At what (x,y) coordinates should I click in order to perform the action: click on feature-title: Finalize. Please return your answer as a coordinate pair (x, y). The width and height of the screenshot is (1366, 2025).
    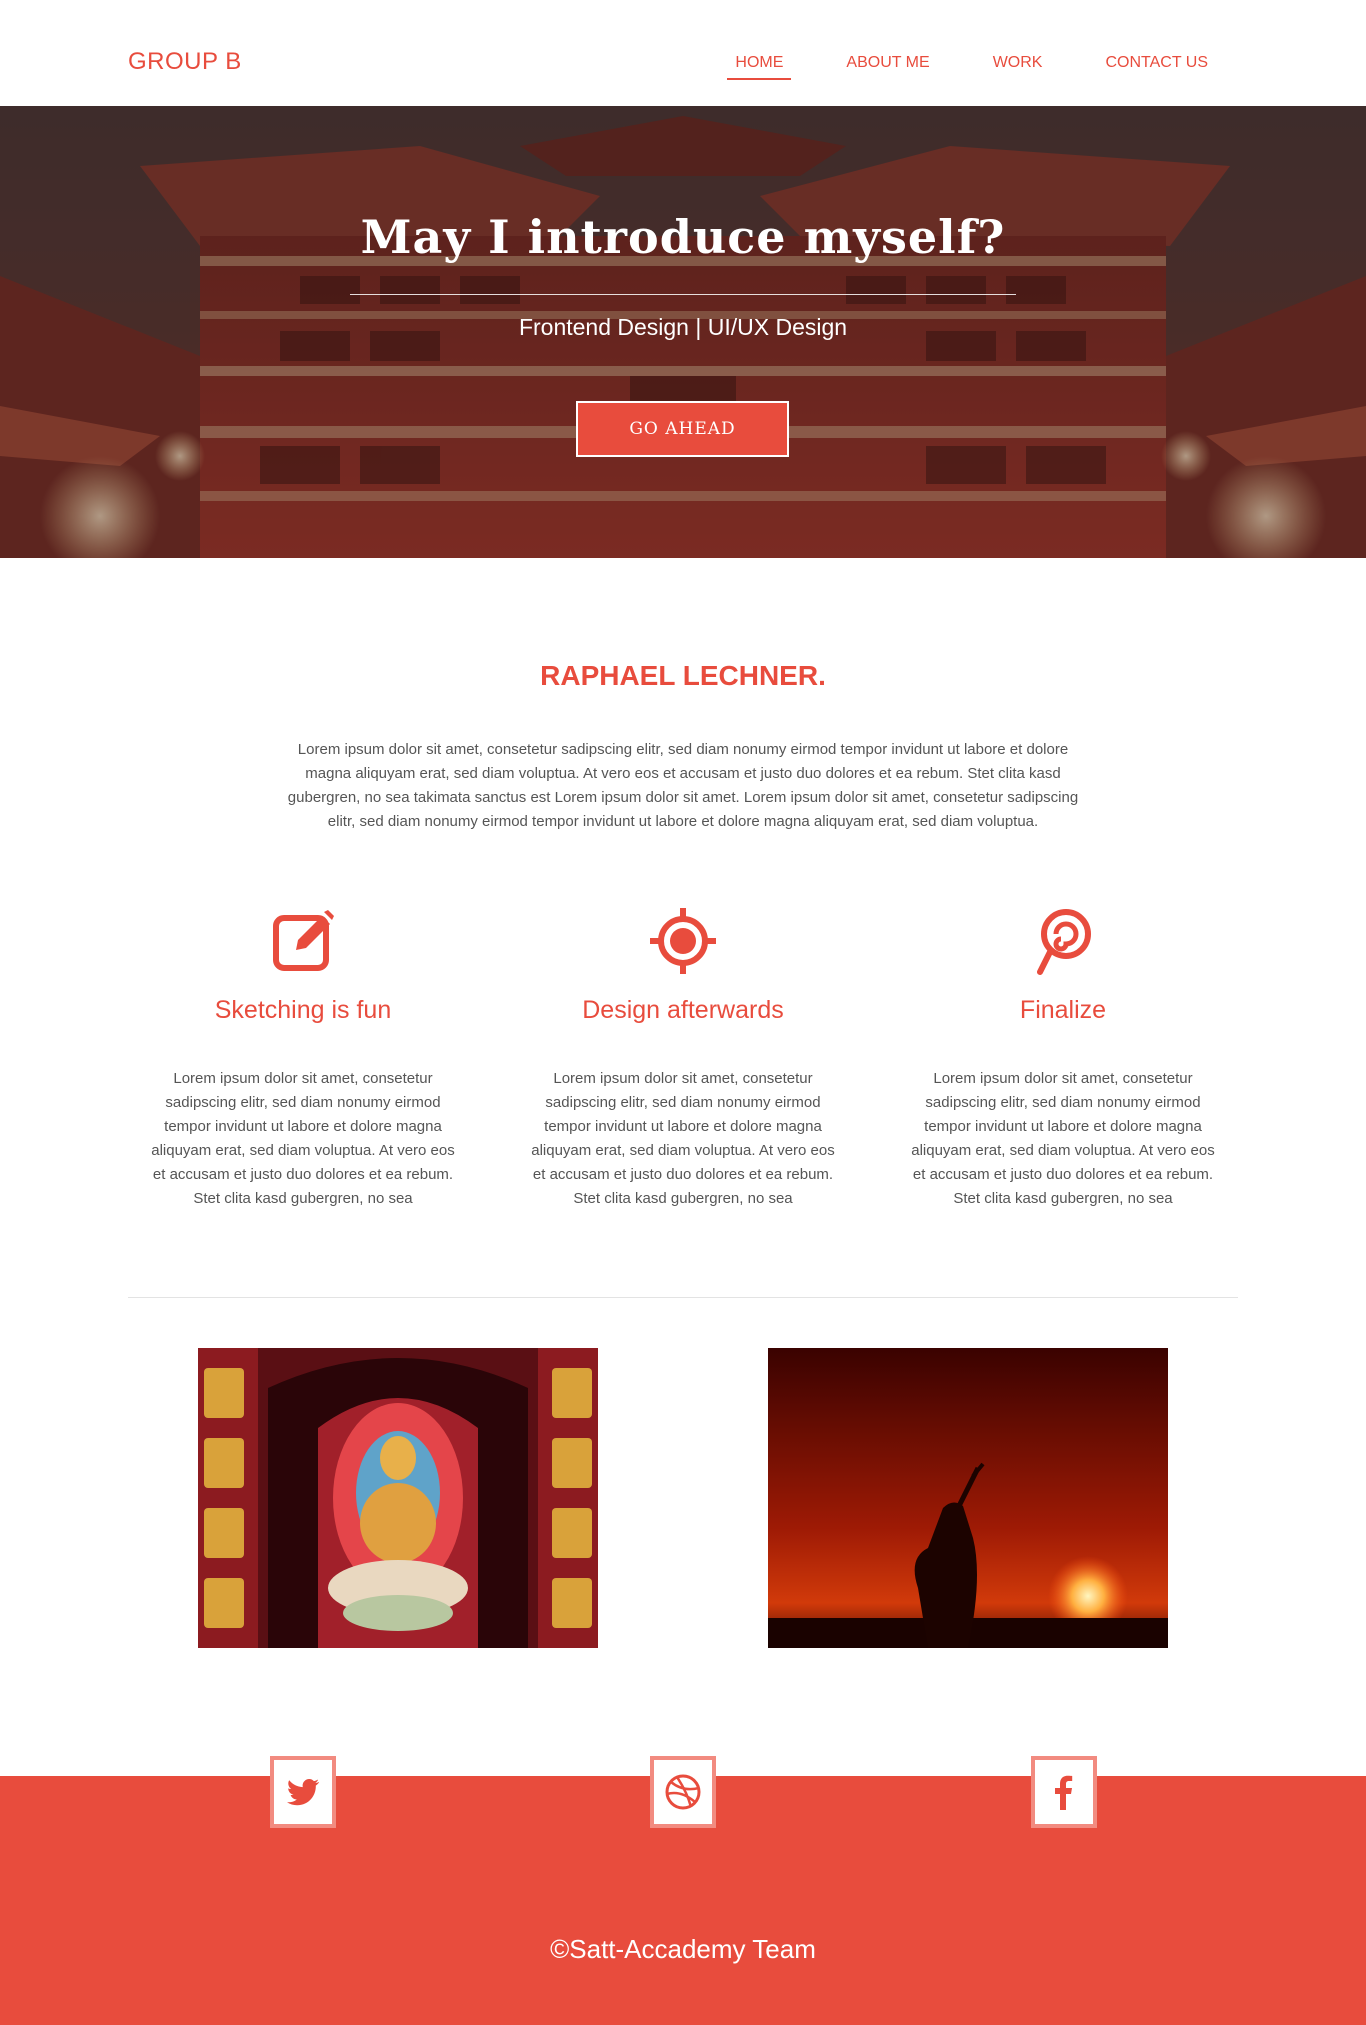
    Looking at the image, I should click on (1063, 1010).